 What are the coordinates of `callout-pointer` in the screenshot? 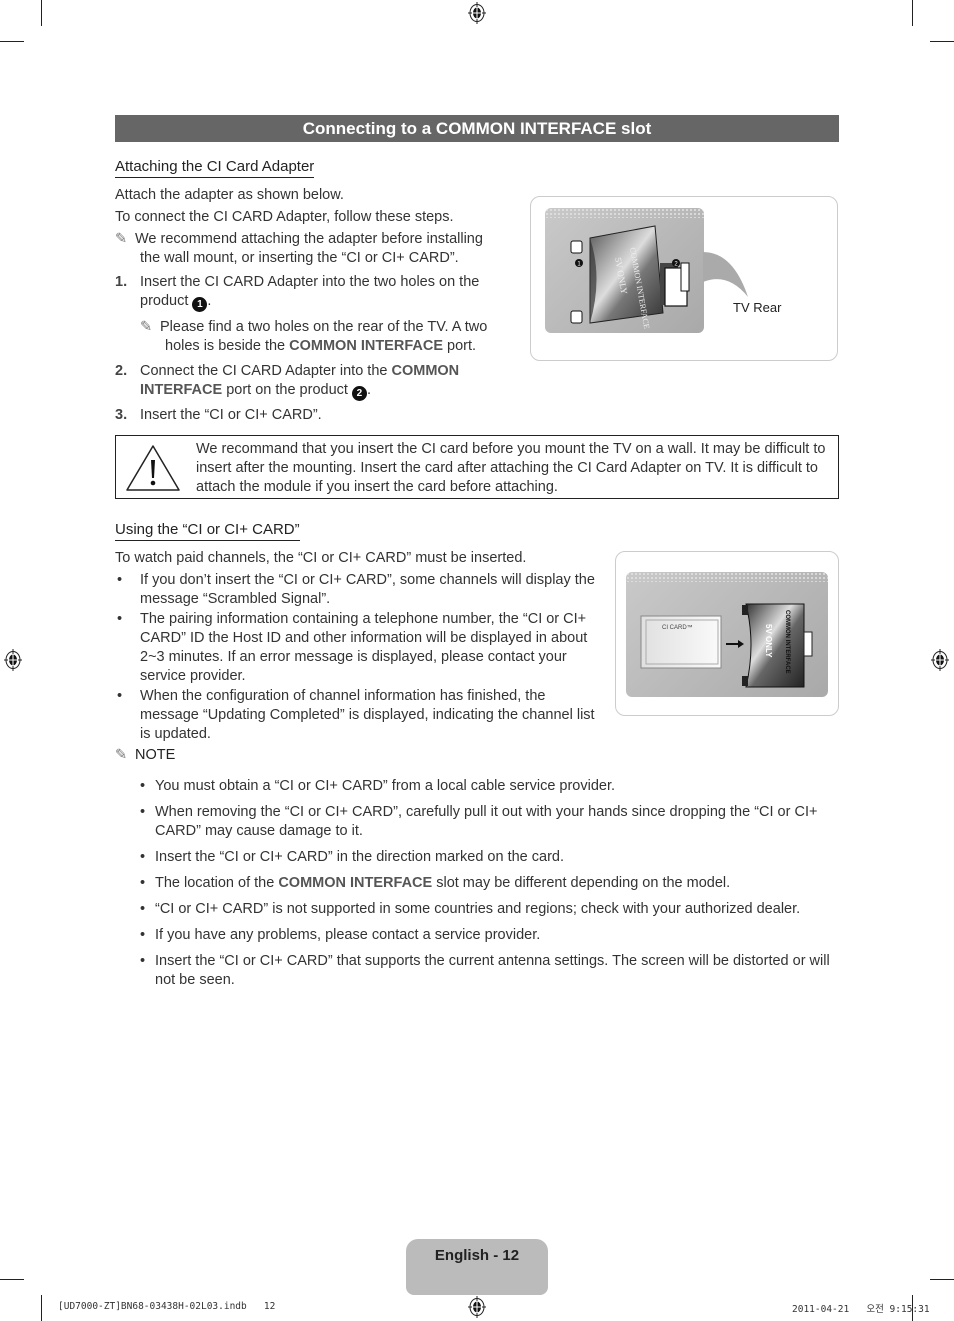 It's located at (725, 274).